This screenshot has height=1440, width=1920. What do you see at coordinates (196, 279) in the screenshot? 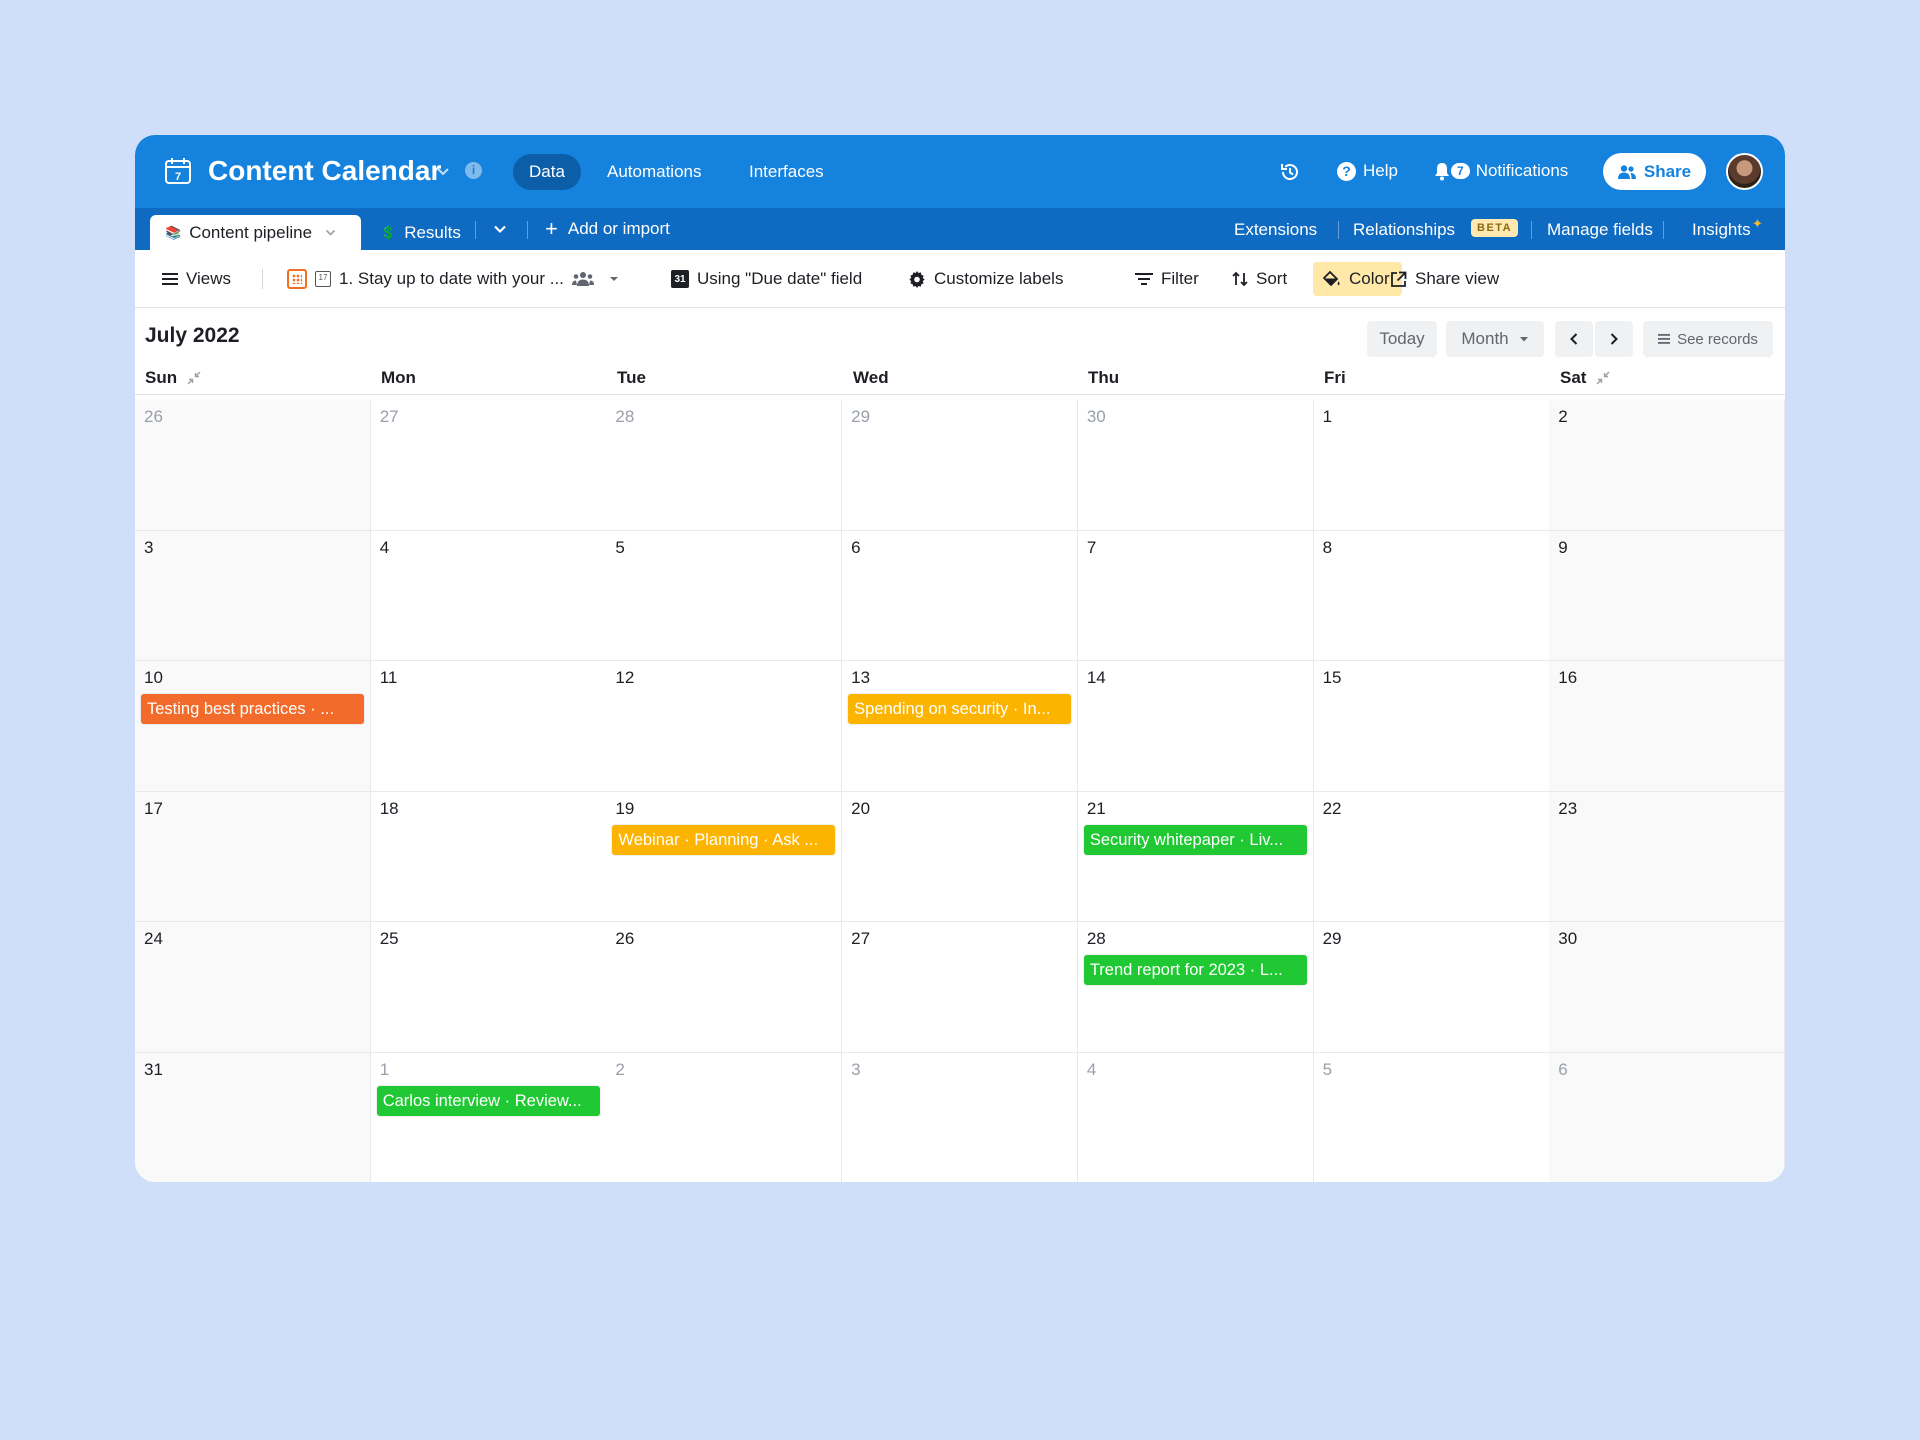
I see `views-button: Views` at bounding box center [196, 279].